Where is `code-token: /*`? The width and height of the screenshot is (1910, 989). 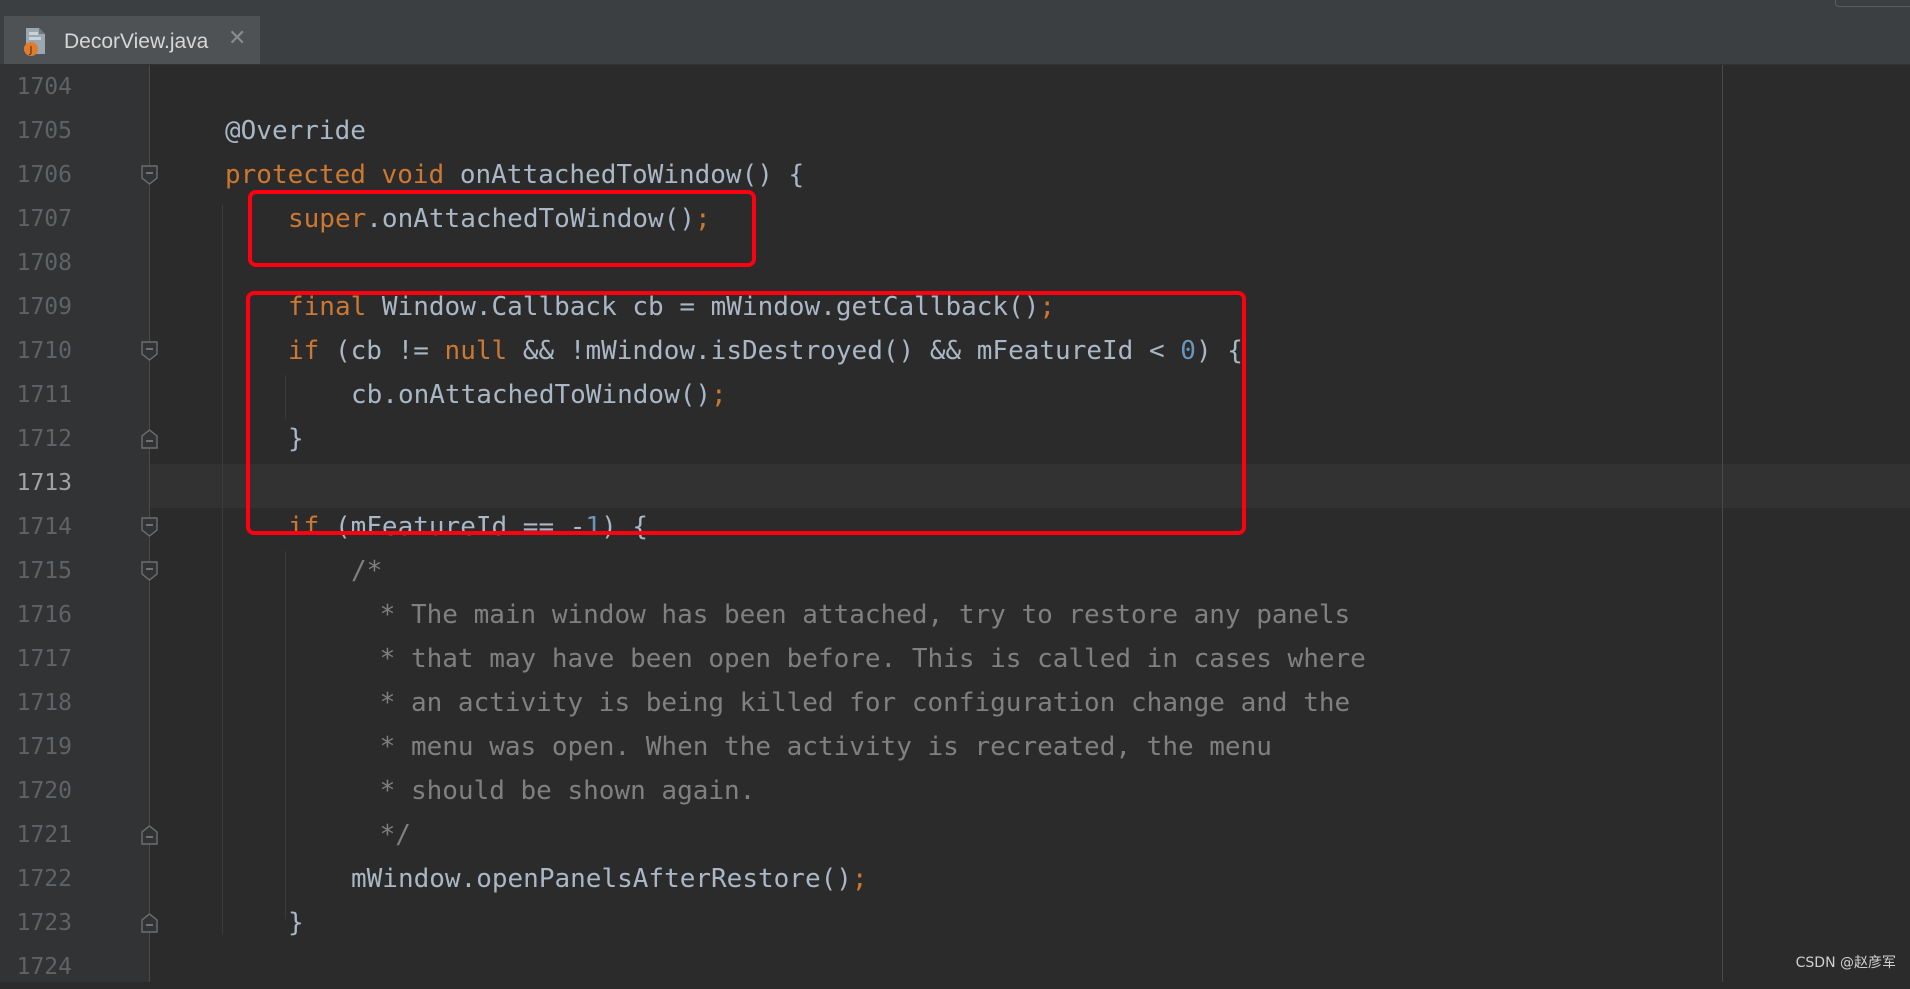 code-token: /* is located at coordinates (367, 571).